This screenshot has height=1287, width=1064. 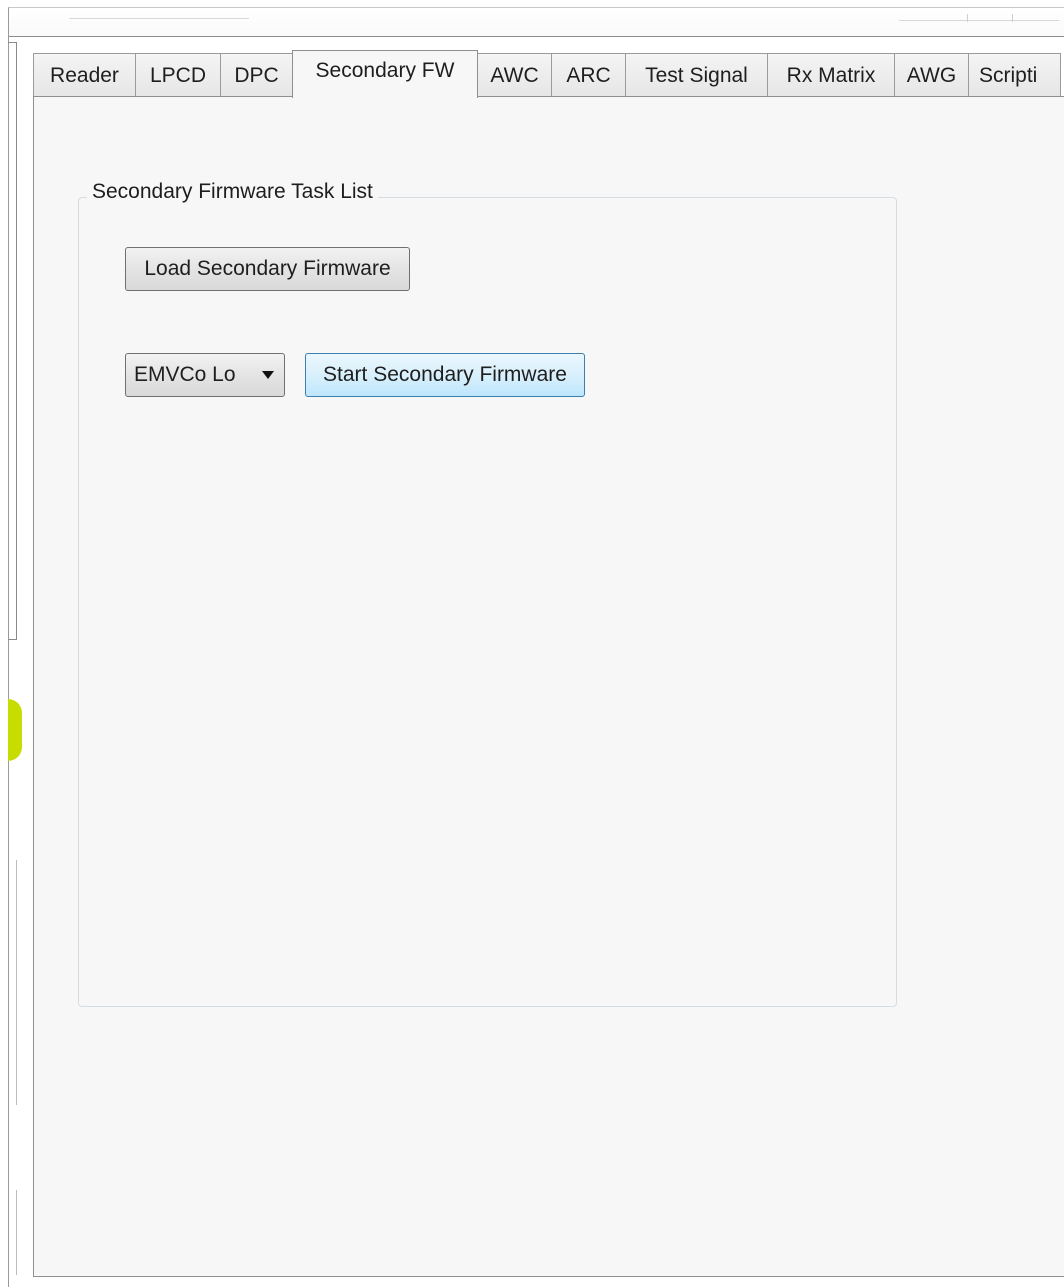 I want to click on chevron-down-icon, so click(x=268, y=375).